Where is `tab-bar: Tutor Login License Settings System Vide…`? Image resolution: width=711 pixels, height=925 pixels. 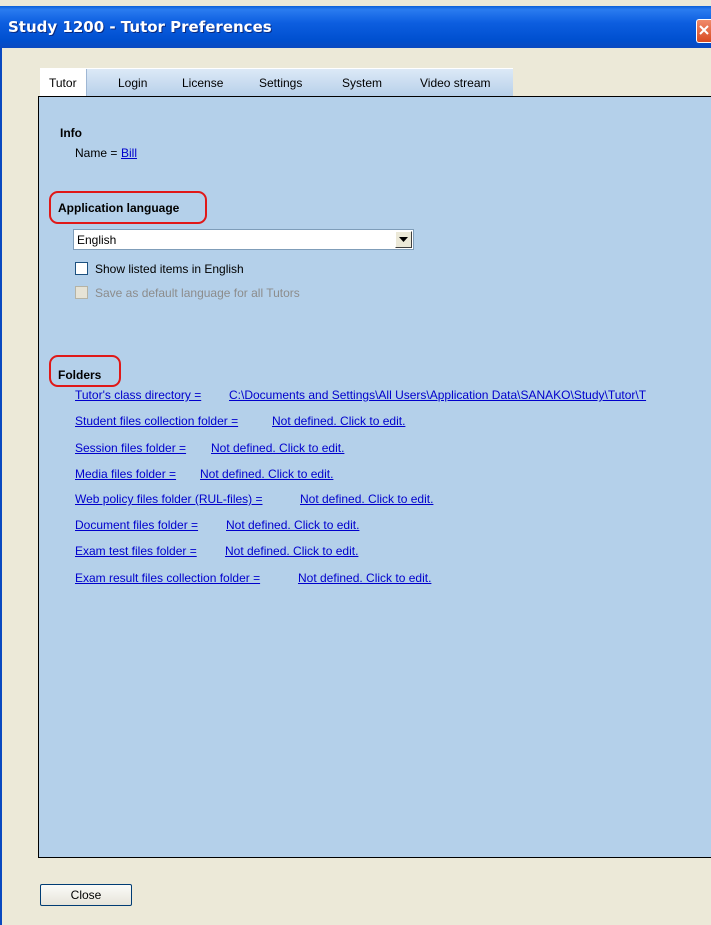
tab-bar: Tutor Login License Settings System Vide… is located at coordinates (276, 82).